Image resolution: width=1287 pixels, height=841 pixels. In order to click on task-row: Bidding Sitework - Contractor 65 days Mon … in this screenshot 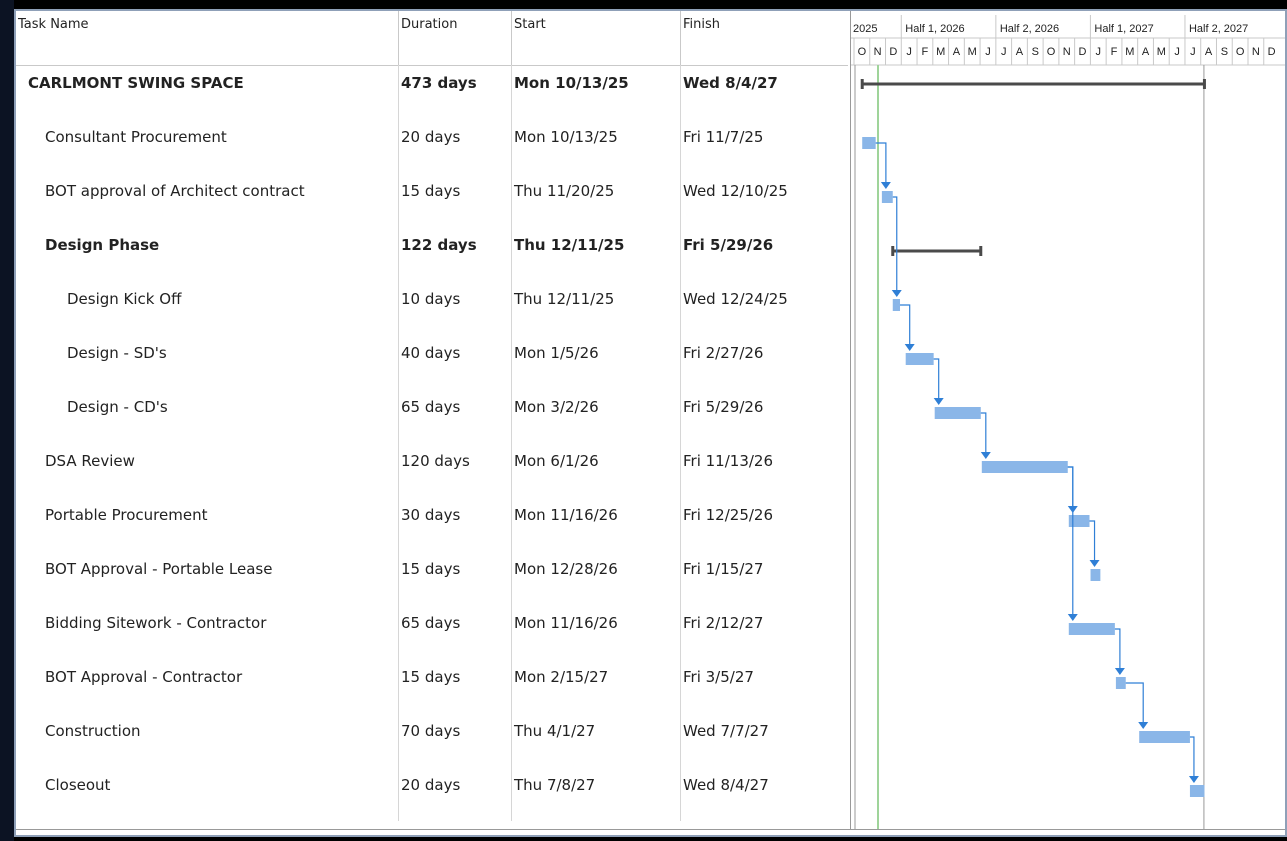, I will do `click(432, 632)`.